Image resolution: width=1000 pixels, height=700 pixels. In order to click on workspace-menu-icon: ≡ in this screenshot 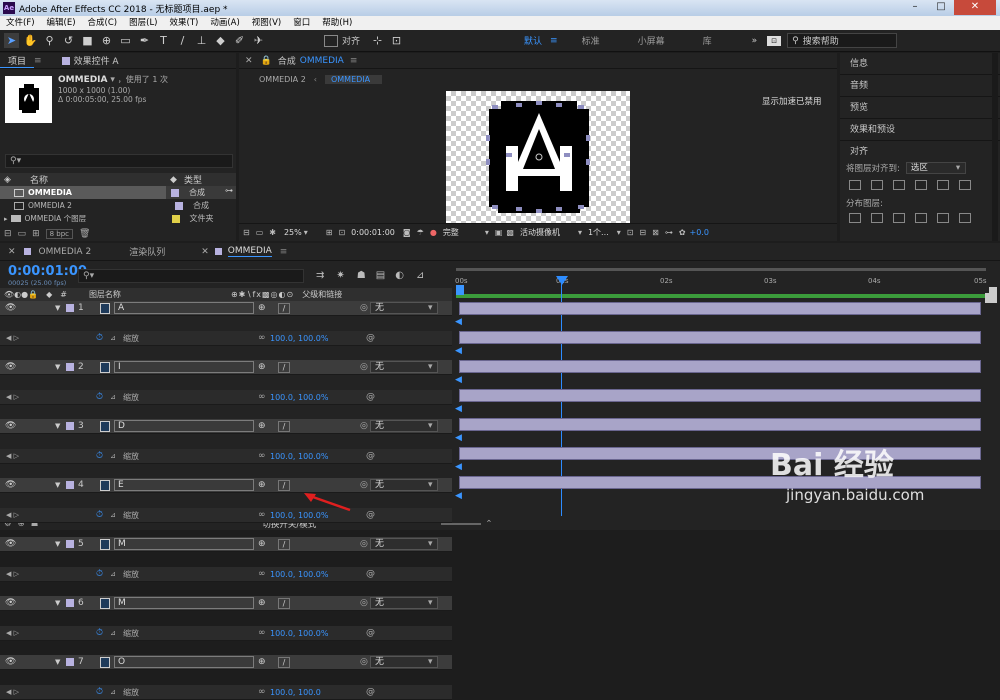, I will do `click(554, 41)`.